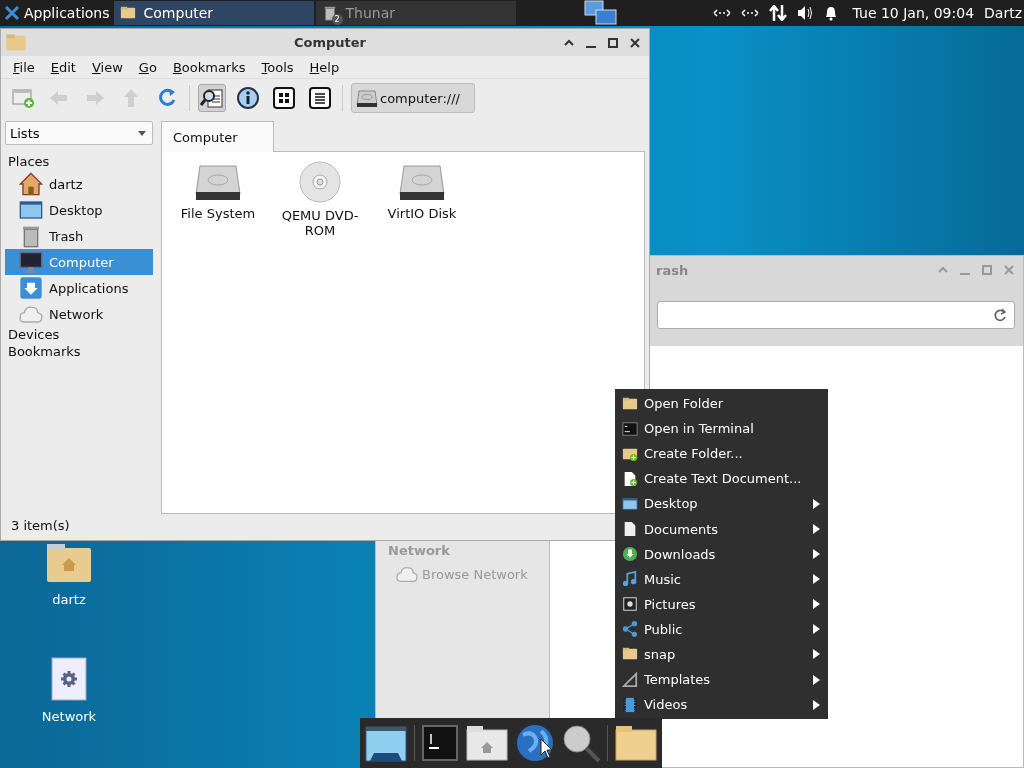 The width and height of the screenshot is (1024, 768). Describe the element at coordinates (422, 213) in the screenshot. I see `file-label: VirtIO Disk` at that location.